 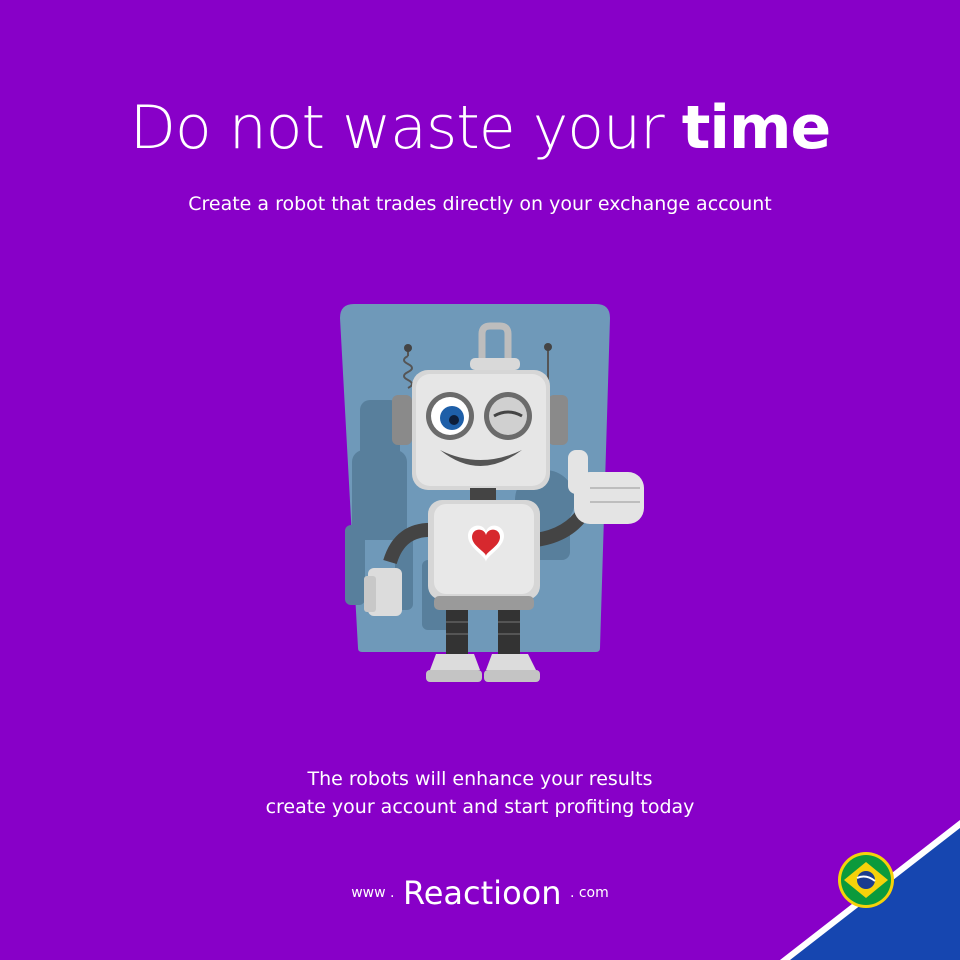 I want to click on brand-logo: Reactioon, so click(x=482, y=893).